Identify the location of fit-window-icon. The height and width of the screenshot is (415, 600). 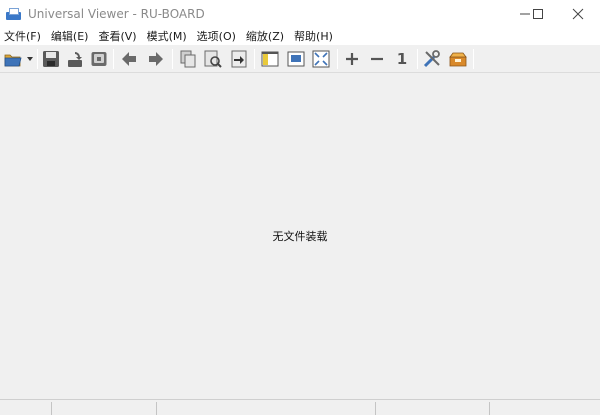
(296, 59).